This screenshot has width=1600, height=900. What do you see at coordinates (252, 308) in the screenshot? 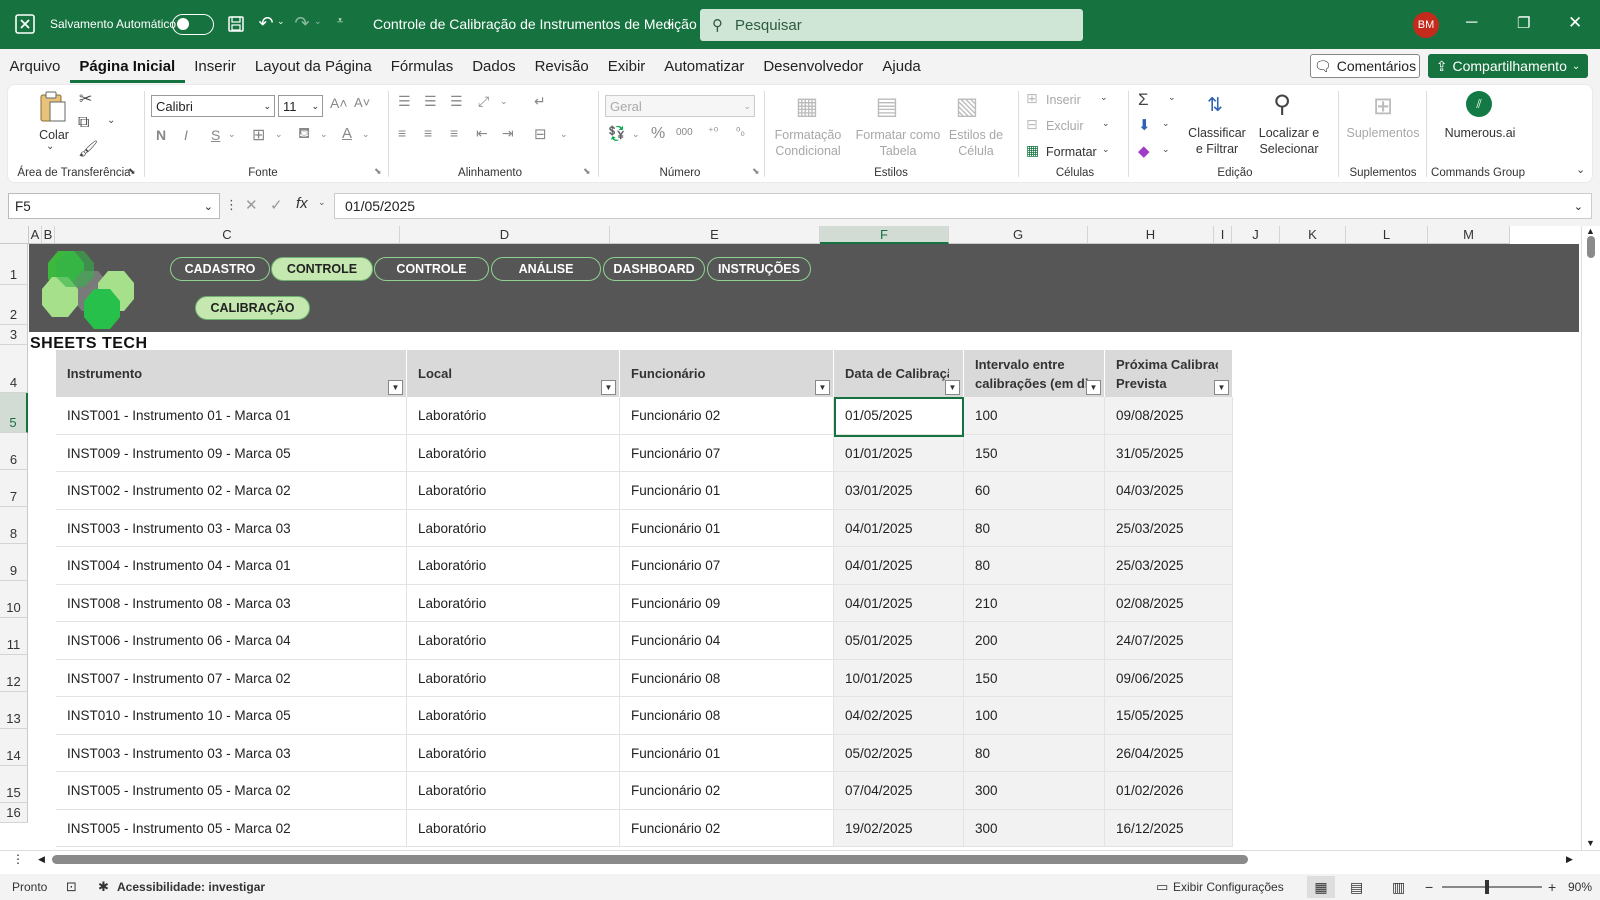
I see `calibration-button: CALIBRAÇÃO` at bounding box center [252, 308].